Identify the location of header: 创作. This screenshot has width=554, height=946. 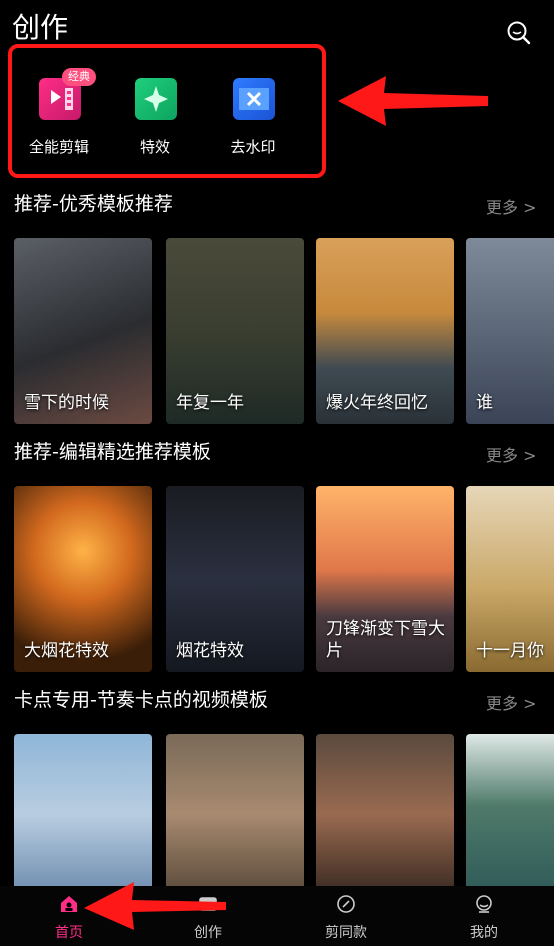
(277, 22).